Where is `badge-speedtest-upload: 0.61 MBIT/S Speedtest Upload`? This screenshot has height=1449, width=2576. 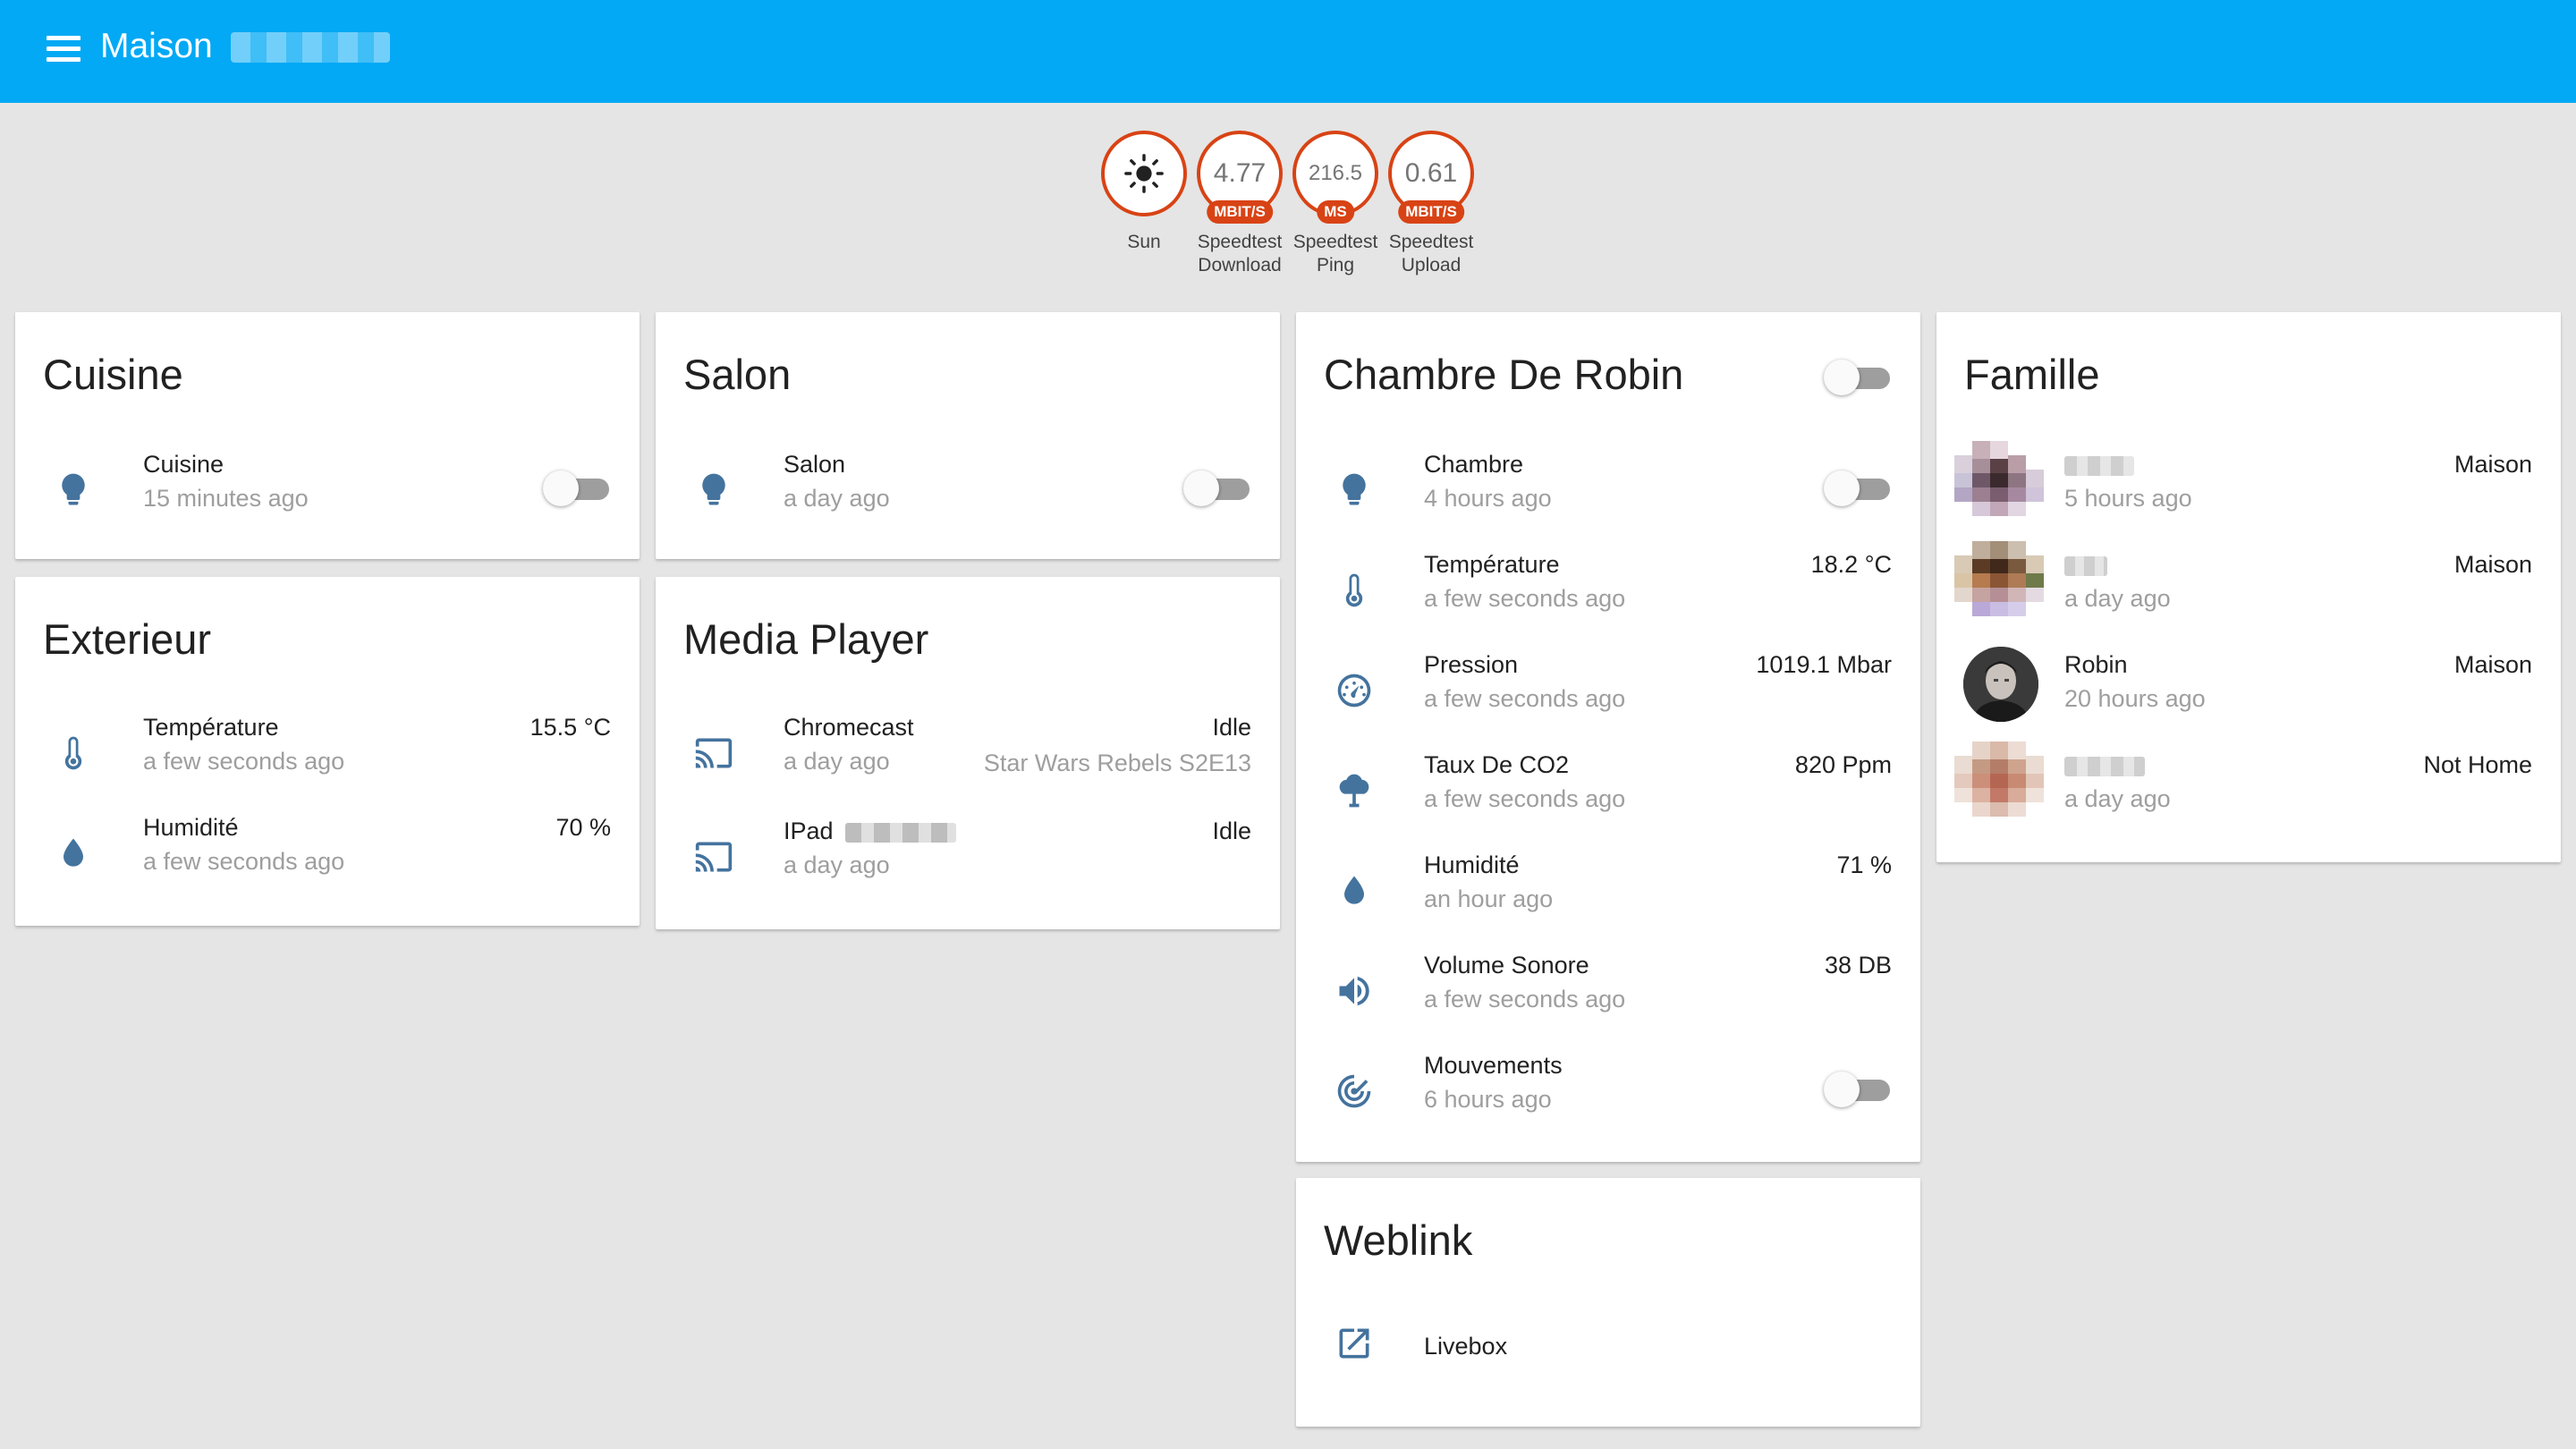 badge-speedtest-upload: 0.61 MBIT/S Speedtest Upload is located at coordinates (1431, 204).